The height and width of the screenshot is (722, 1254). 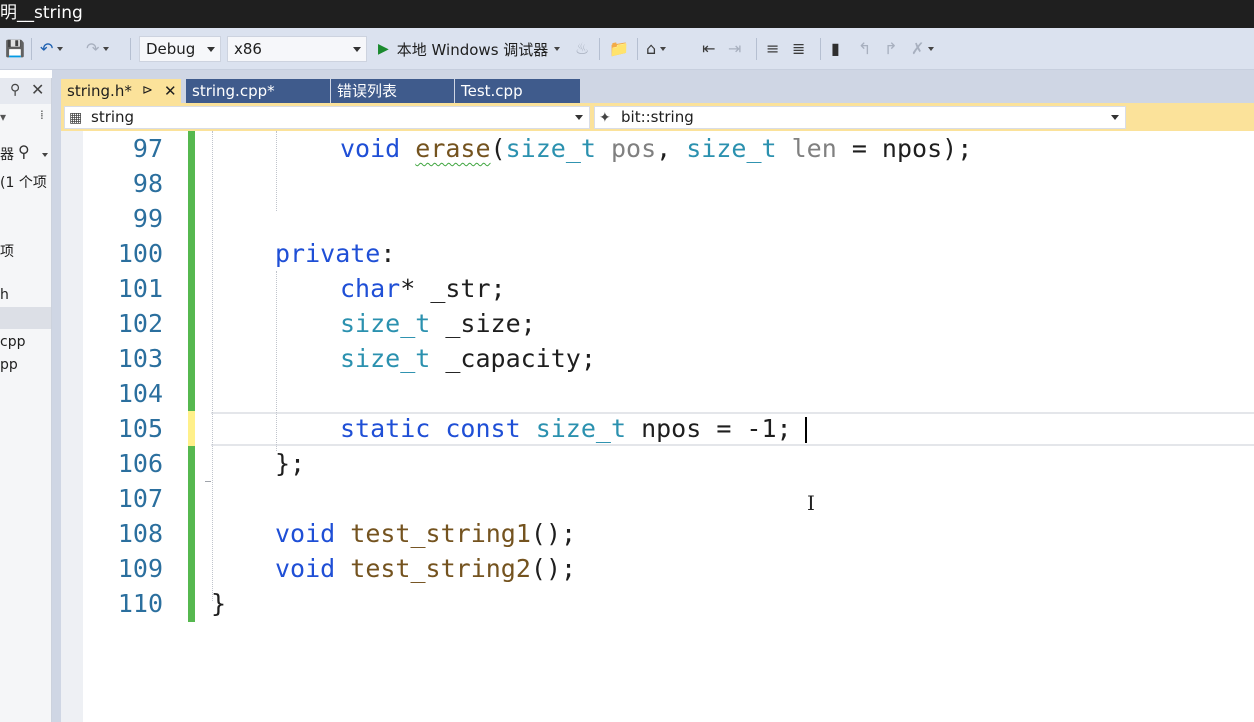 I want to click on code-token: :, so click(x=388, y=253).